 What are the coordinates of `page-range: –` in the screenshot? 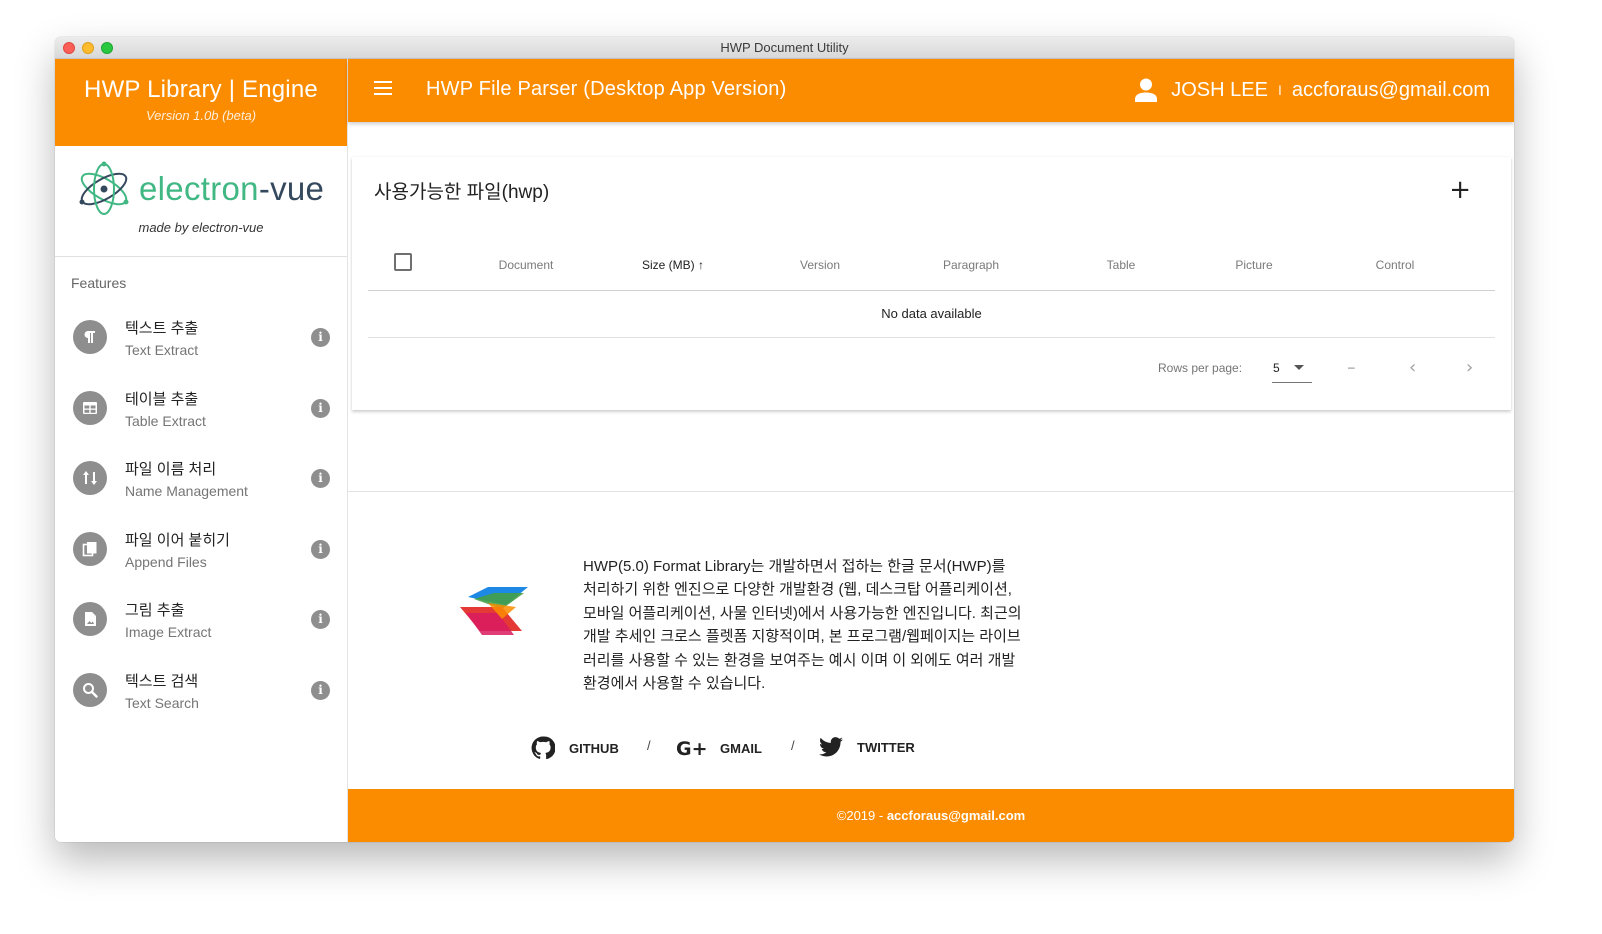 It's located at (1351, 367).